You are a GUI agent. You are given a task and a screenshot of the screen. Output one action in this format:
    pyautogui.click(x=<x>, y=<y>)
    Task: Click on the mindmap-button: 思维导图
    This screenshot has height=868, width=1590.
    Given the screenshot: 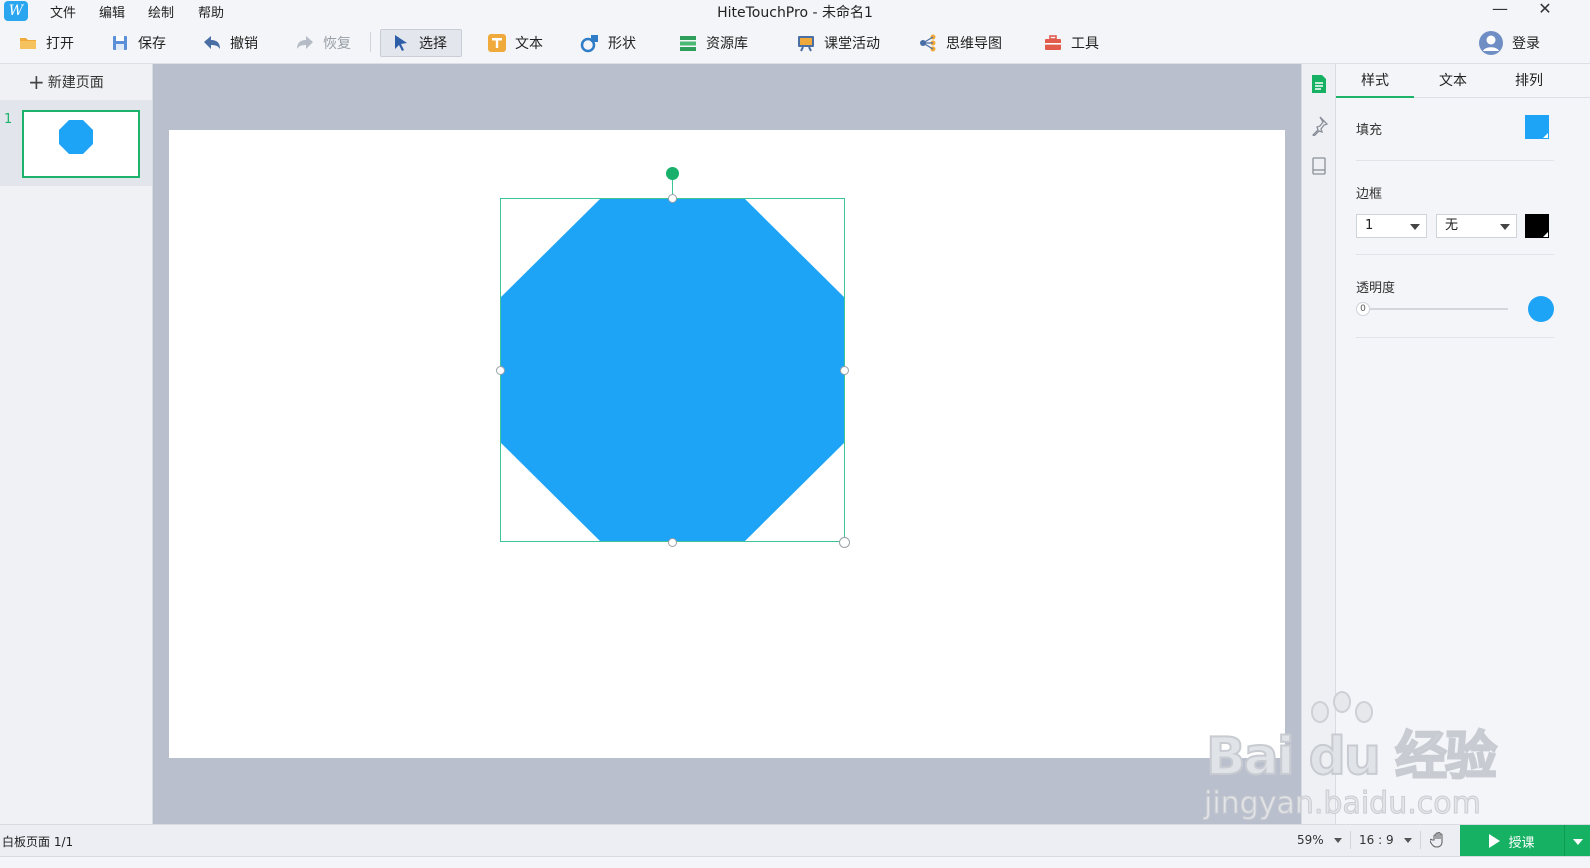 What is the action you would take?
    pyautogui.click(x=960, y=43)
    